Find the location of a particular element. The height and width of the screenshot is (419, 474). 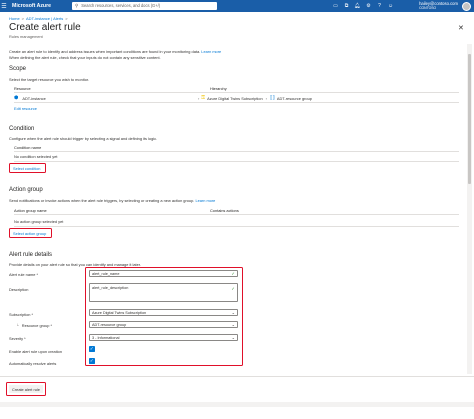

page-title: Create alert rule is located at coordinates (45, 27).